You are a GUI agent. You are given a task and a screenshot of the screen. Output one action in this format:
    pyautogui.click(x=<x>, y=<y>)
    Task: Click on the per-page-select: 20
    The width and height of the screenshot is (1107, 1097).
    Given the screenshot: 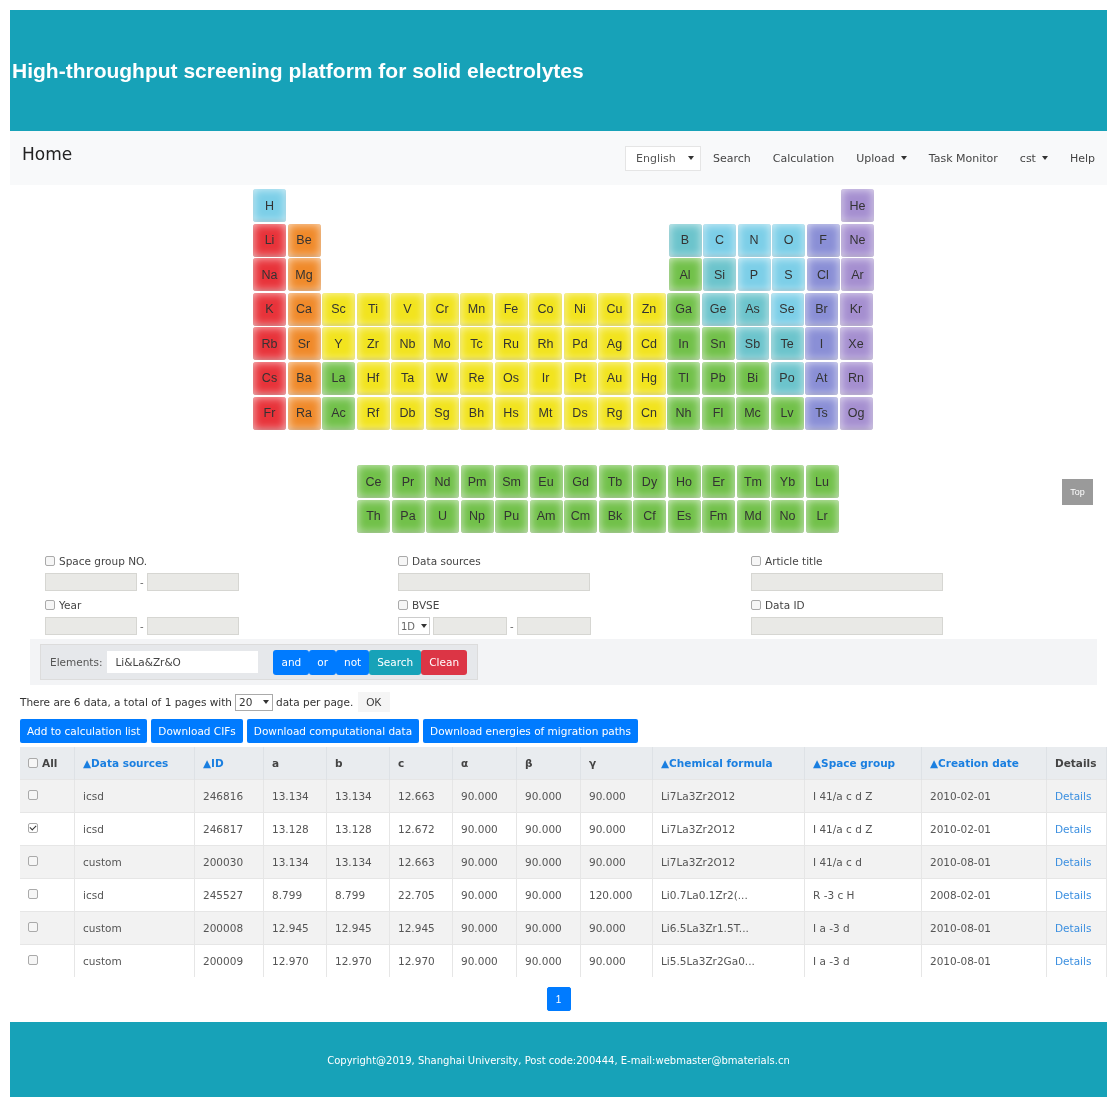 What is the action you would take?
    pyautogui.click(x=254, y=702)
    